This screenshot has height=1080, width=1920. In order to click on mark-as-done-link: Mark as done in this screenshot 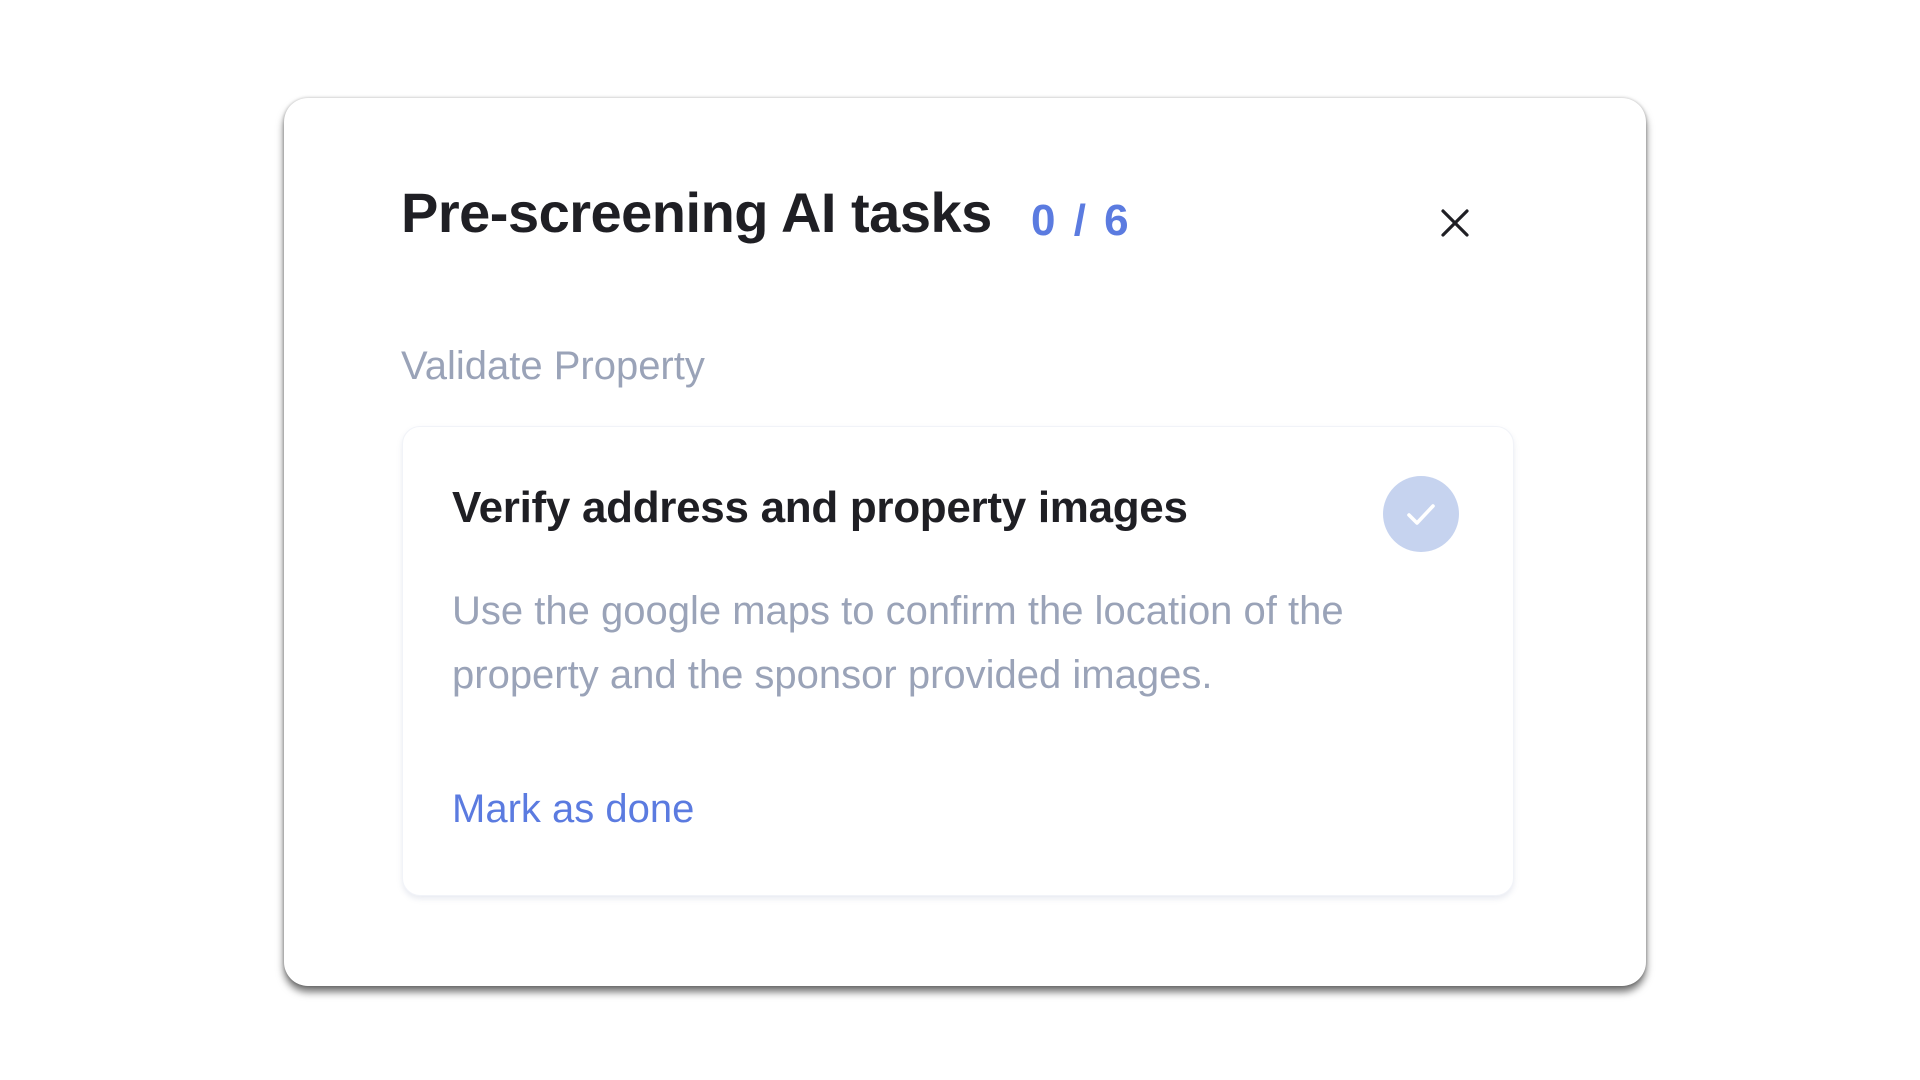, I will do `click(573, 809)`.